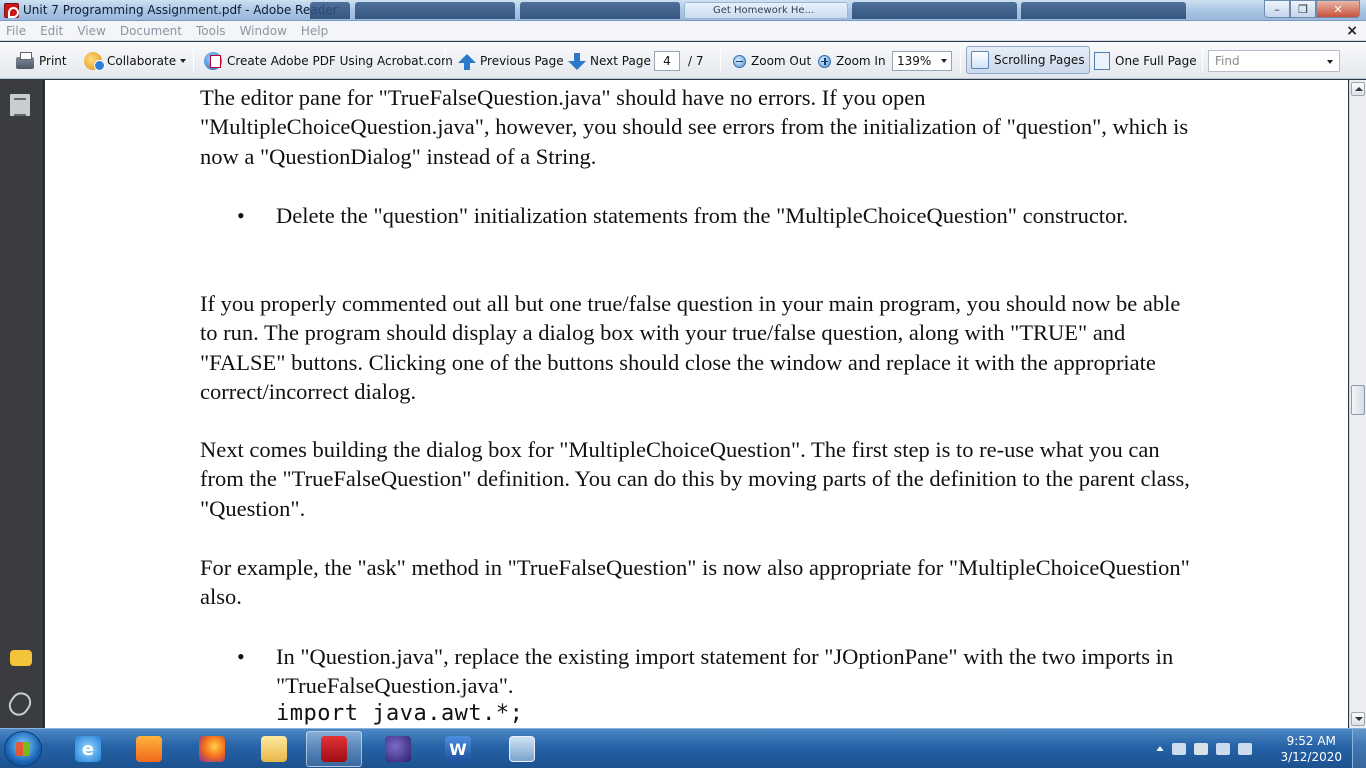  What do you see at coordinates (20, 105) in the screenshot?
I see `pages-panel-icon` at bounding box center [20, 105].